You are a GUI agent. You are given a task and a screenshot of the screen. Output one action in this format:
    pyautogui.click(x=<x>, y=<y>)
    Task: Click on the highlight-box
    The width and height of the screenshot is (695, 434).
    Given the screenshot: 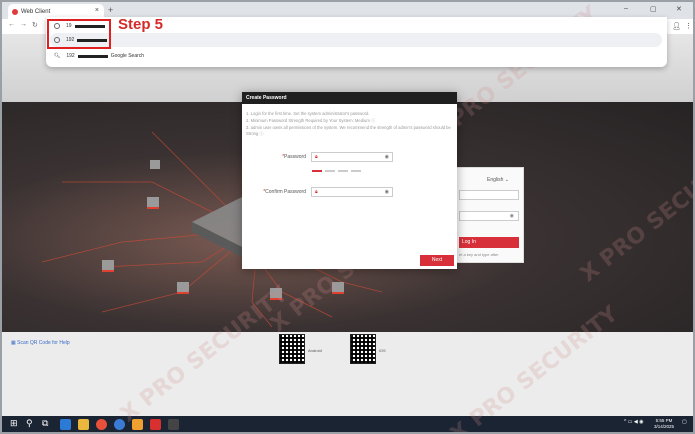 What is the action you would take?
    pyautogui.click(x=79, y=34)
    